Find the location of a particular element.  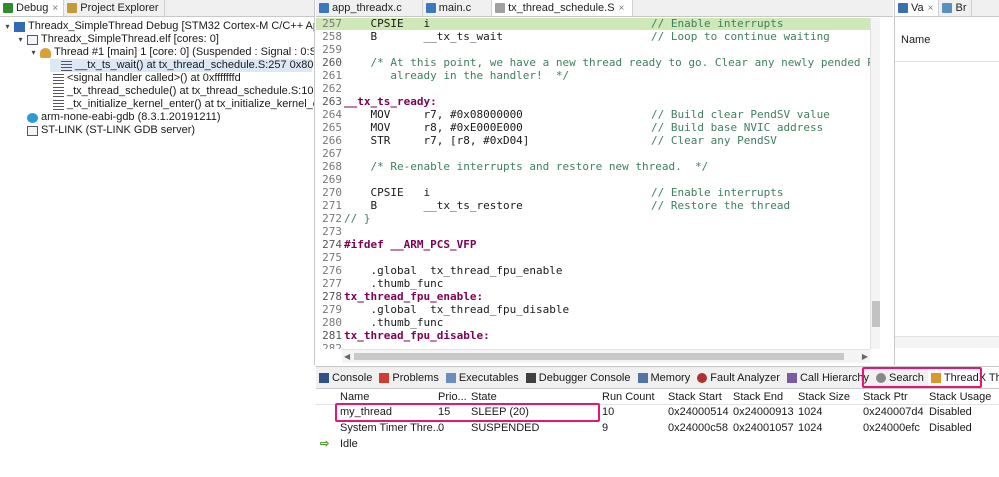

column-header: Name is located at coordinates (354, 397).